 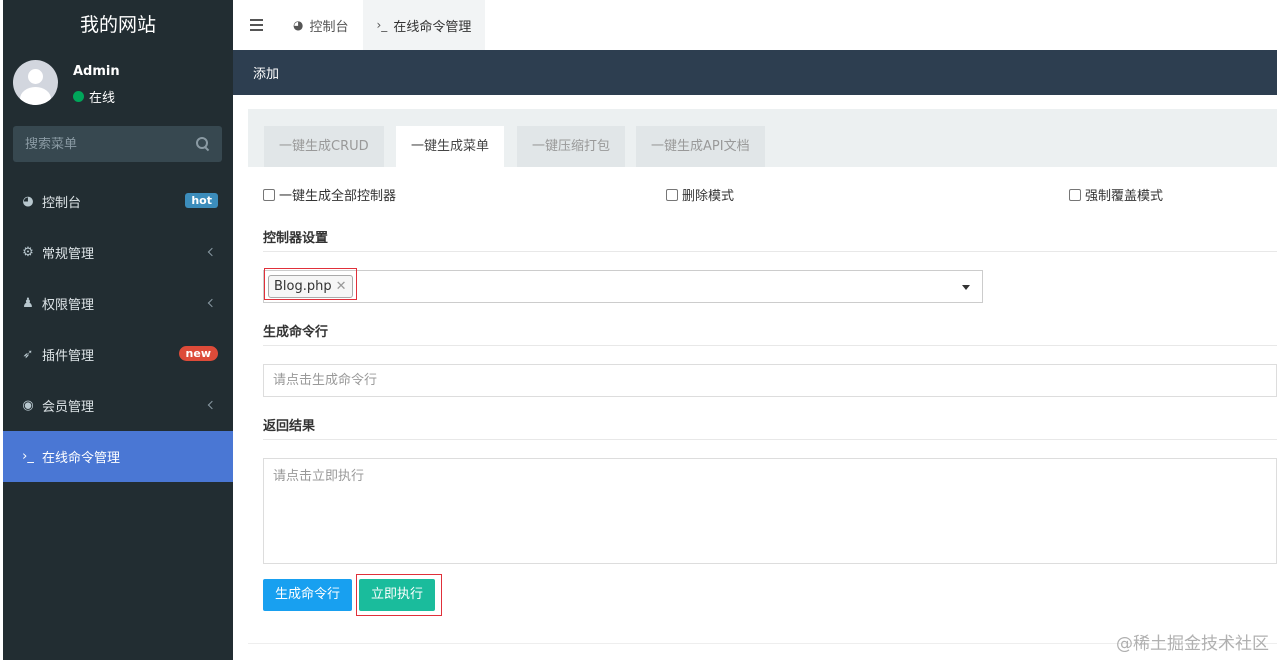 I want to click on new-badge: new, so click(x=198, y=353).